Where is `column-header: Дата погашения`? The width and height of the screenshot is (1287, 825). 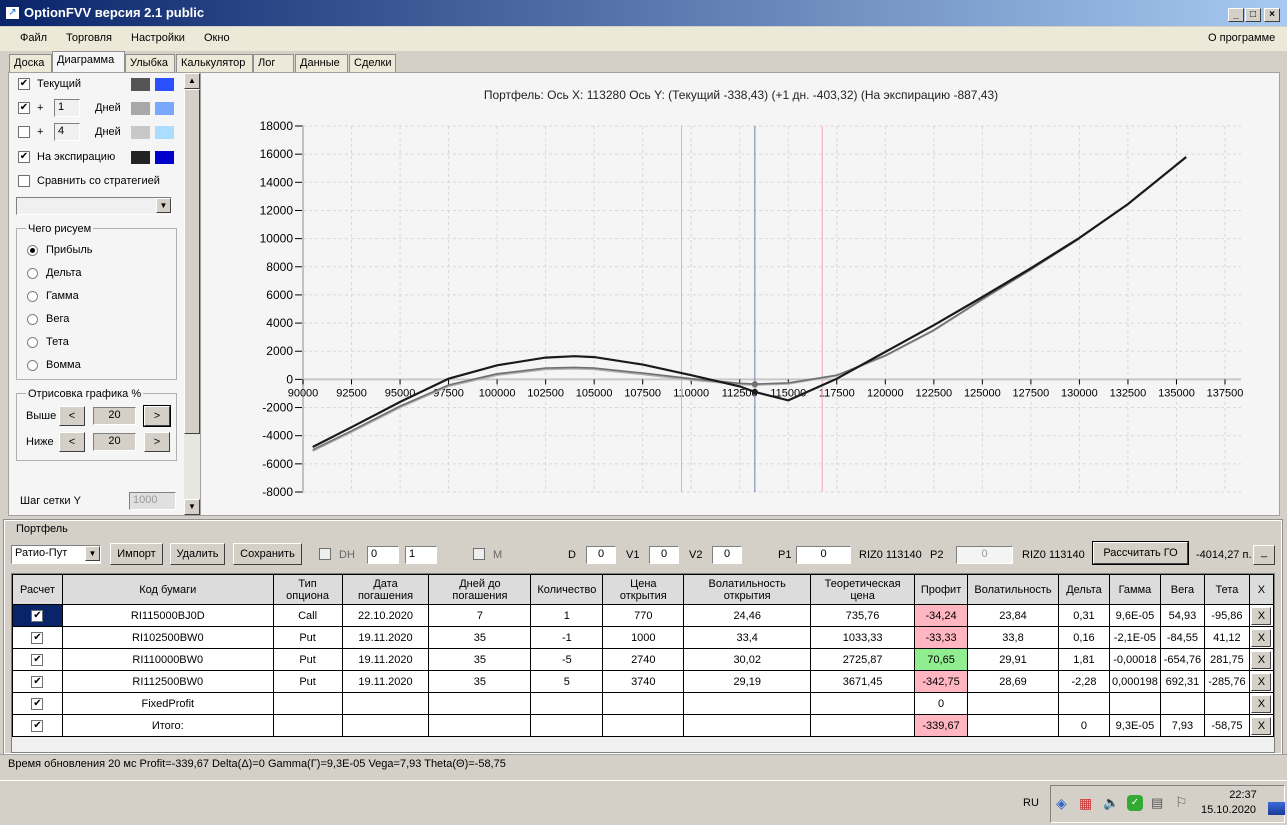 column-header: Дата погашения is located at coordinates (385, 589).